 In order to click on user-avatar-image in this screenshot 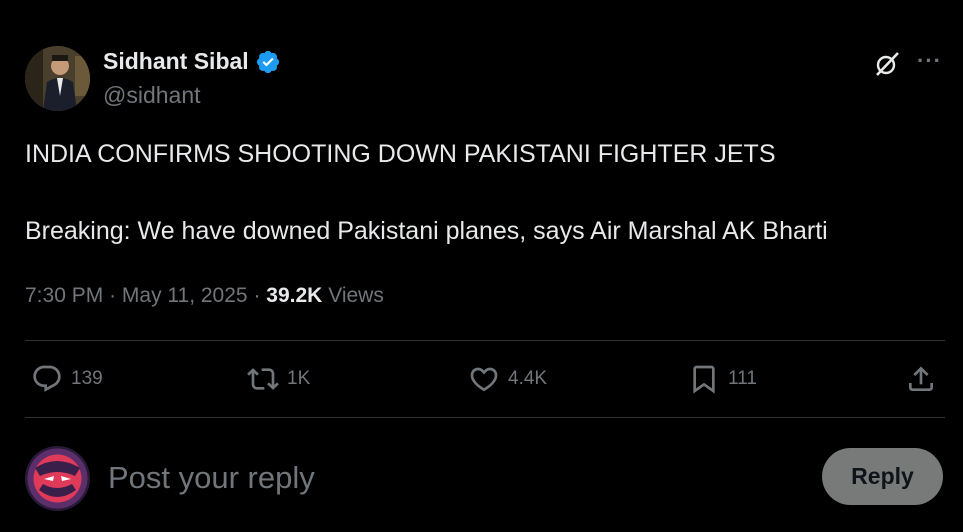, I will do `click(57, 478)`.